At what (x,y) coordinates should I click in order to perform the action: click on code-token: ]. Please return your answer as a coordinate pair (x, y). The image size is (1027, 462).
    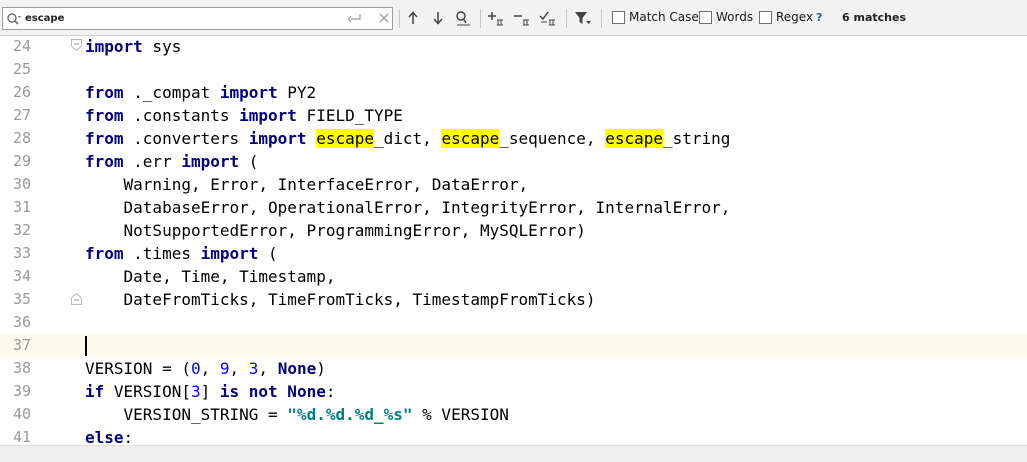
    Looking at the image, I should click on (210, 391).